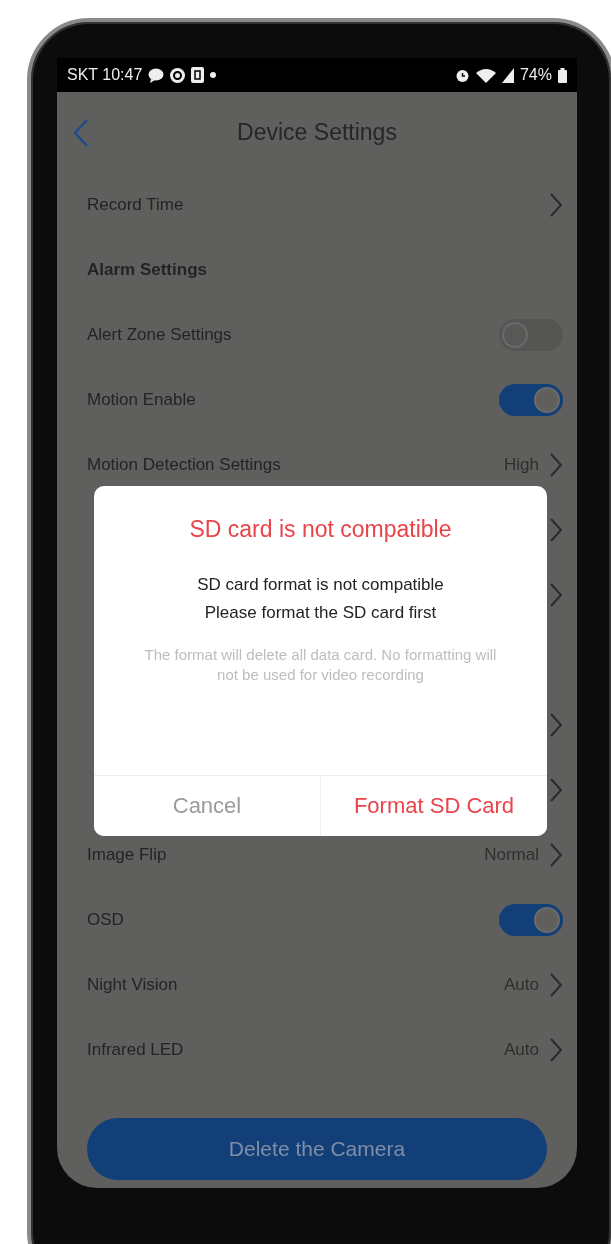 The width and height of the screenshot is (611, 1244). I want to click on setting-label: Infrared LED, so click(290, 1049).